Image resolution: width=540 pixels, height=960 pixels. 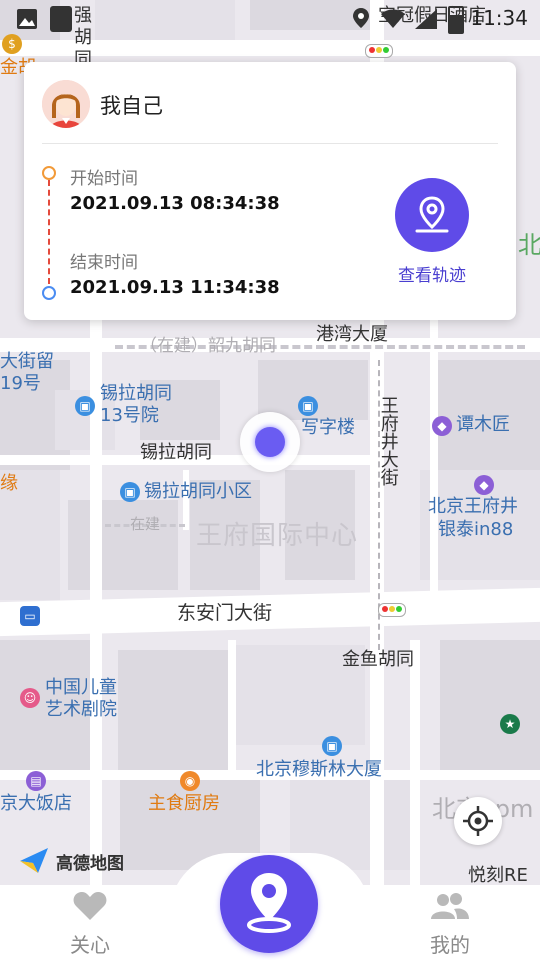 What do you see at coordinates (378, 659) in the screenshot?
I see `map-label: 金鱼胡同` at bounding box center [378, 659].